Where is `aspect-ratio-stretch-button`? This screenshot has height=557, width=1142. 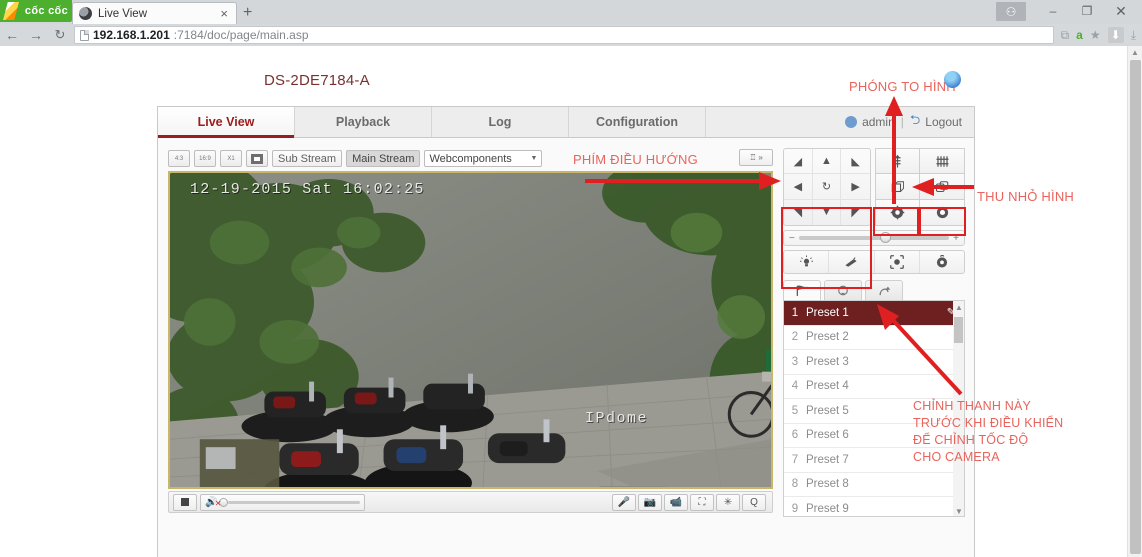 aspect-ratio-stretch-button is located at coordinates (257, 158).